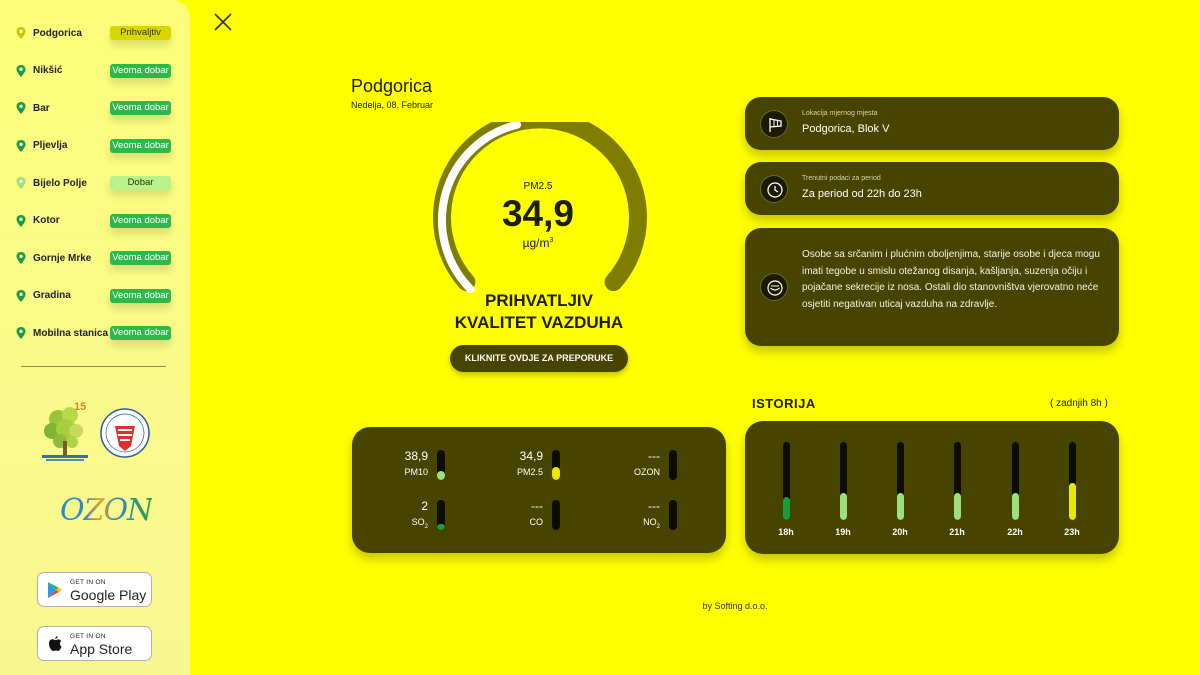 The height and width of the screenshot is (675, 1200). I want to click on sidebar-item-label: Podgorica, so click(57, 33).